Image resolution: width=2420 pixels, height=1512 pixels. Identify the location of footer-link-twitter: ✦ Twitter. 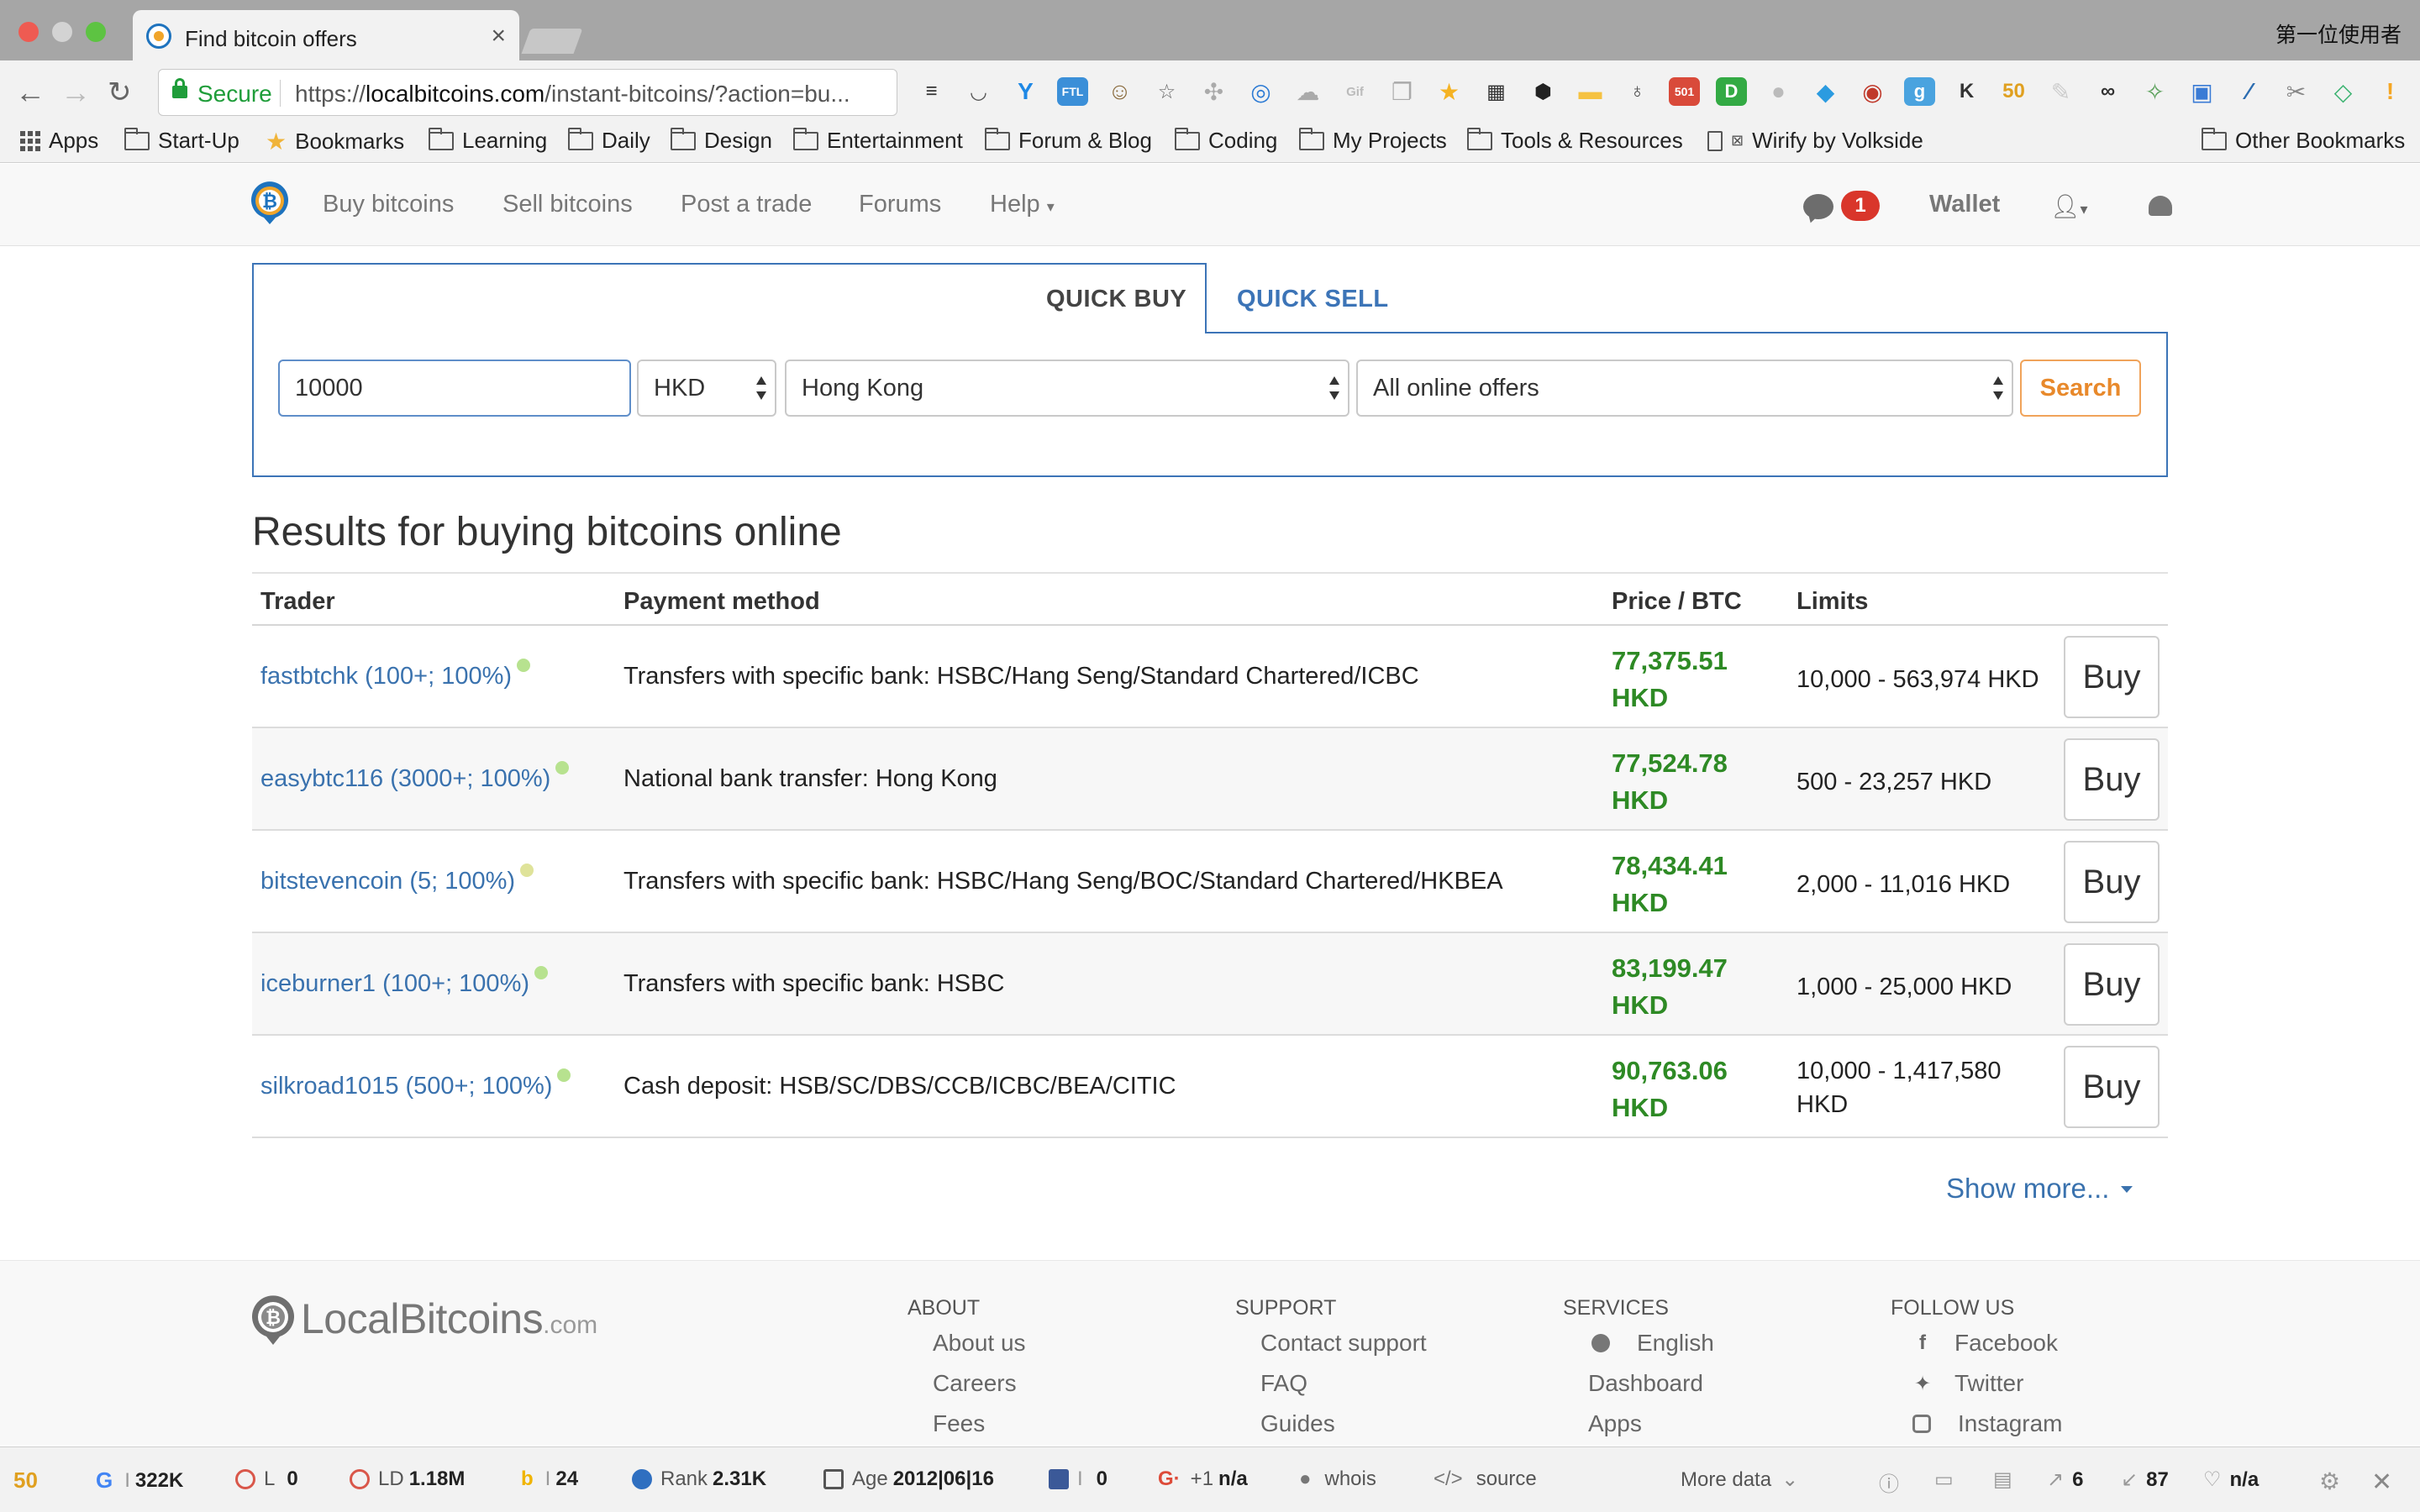
(1967, 1383).